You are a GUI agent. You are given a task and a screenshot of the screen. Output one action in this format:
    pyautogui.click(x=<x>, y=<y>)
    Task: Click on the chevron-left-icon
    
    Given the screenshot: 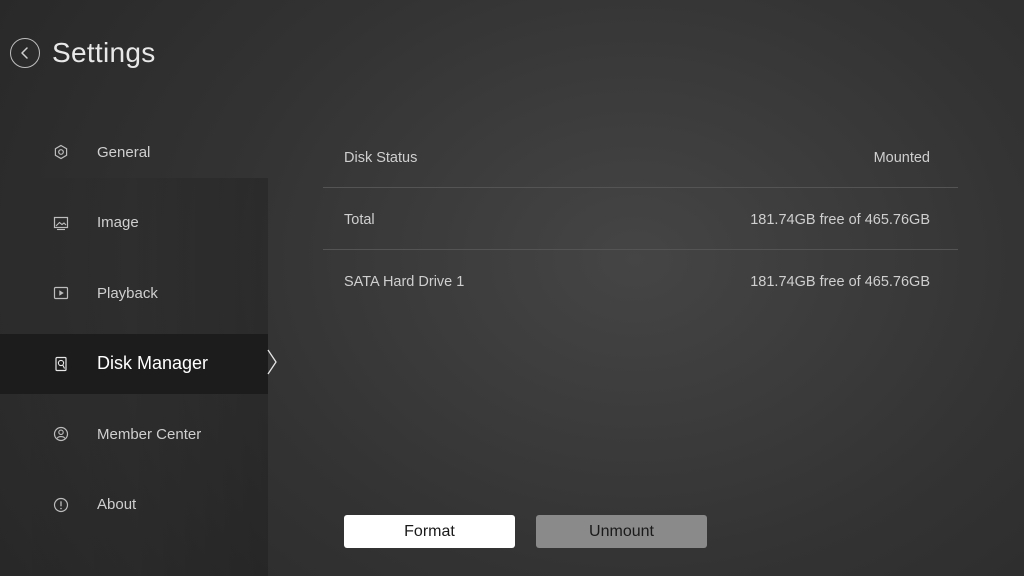 What is the action you would take?
    pyautogui.click(x=24, y=53)
    